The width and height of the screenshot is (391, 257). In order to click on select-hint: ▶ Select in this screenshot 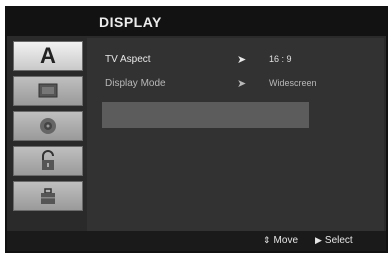, I will do `click(334, 240)`.